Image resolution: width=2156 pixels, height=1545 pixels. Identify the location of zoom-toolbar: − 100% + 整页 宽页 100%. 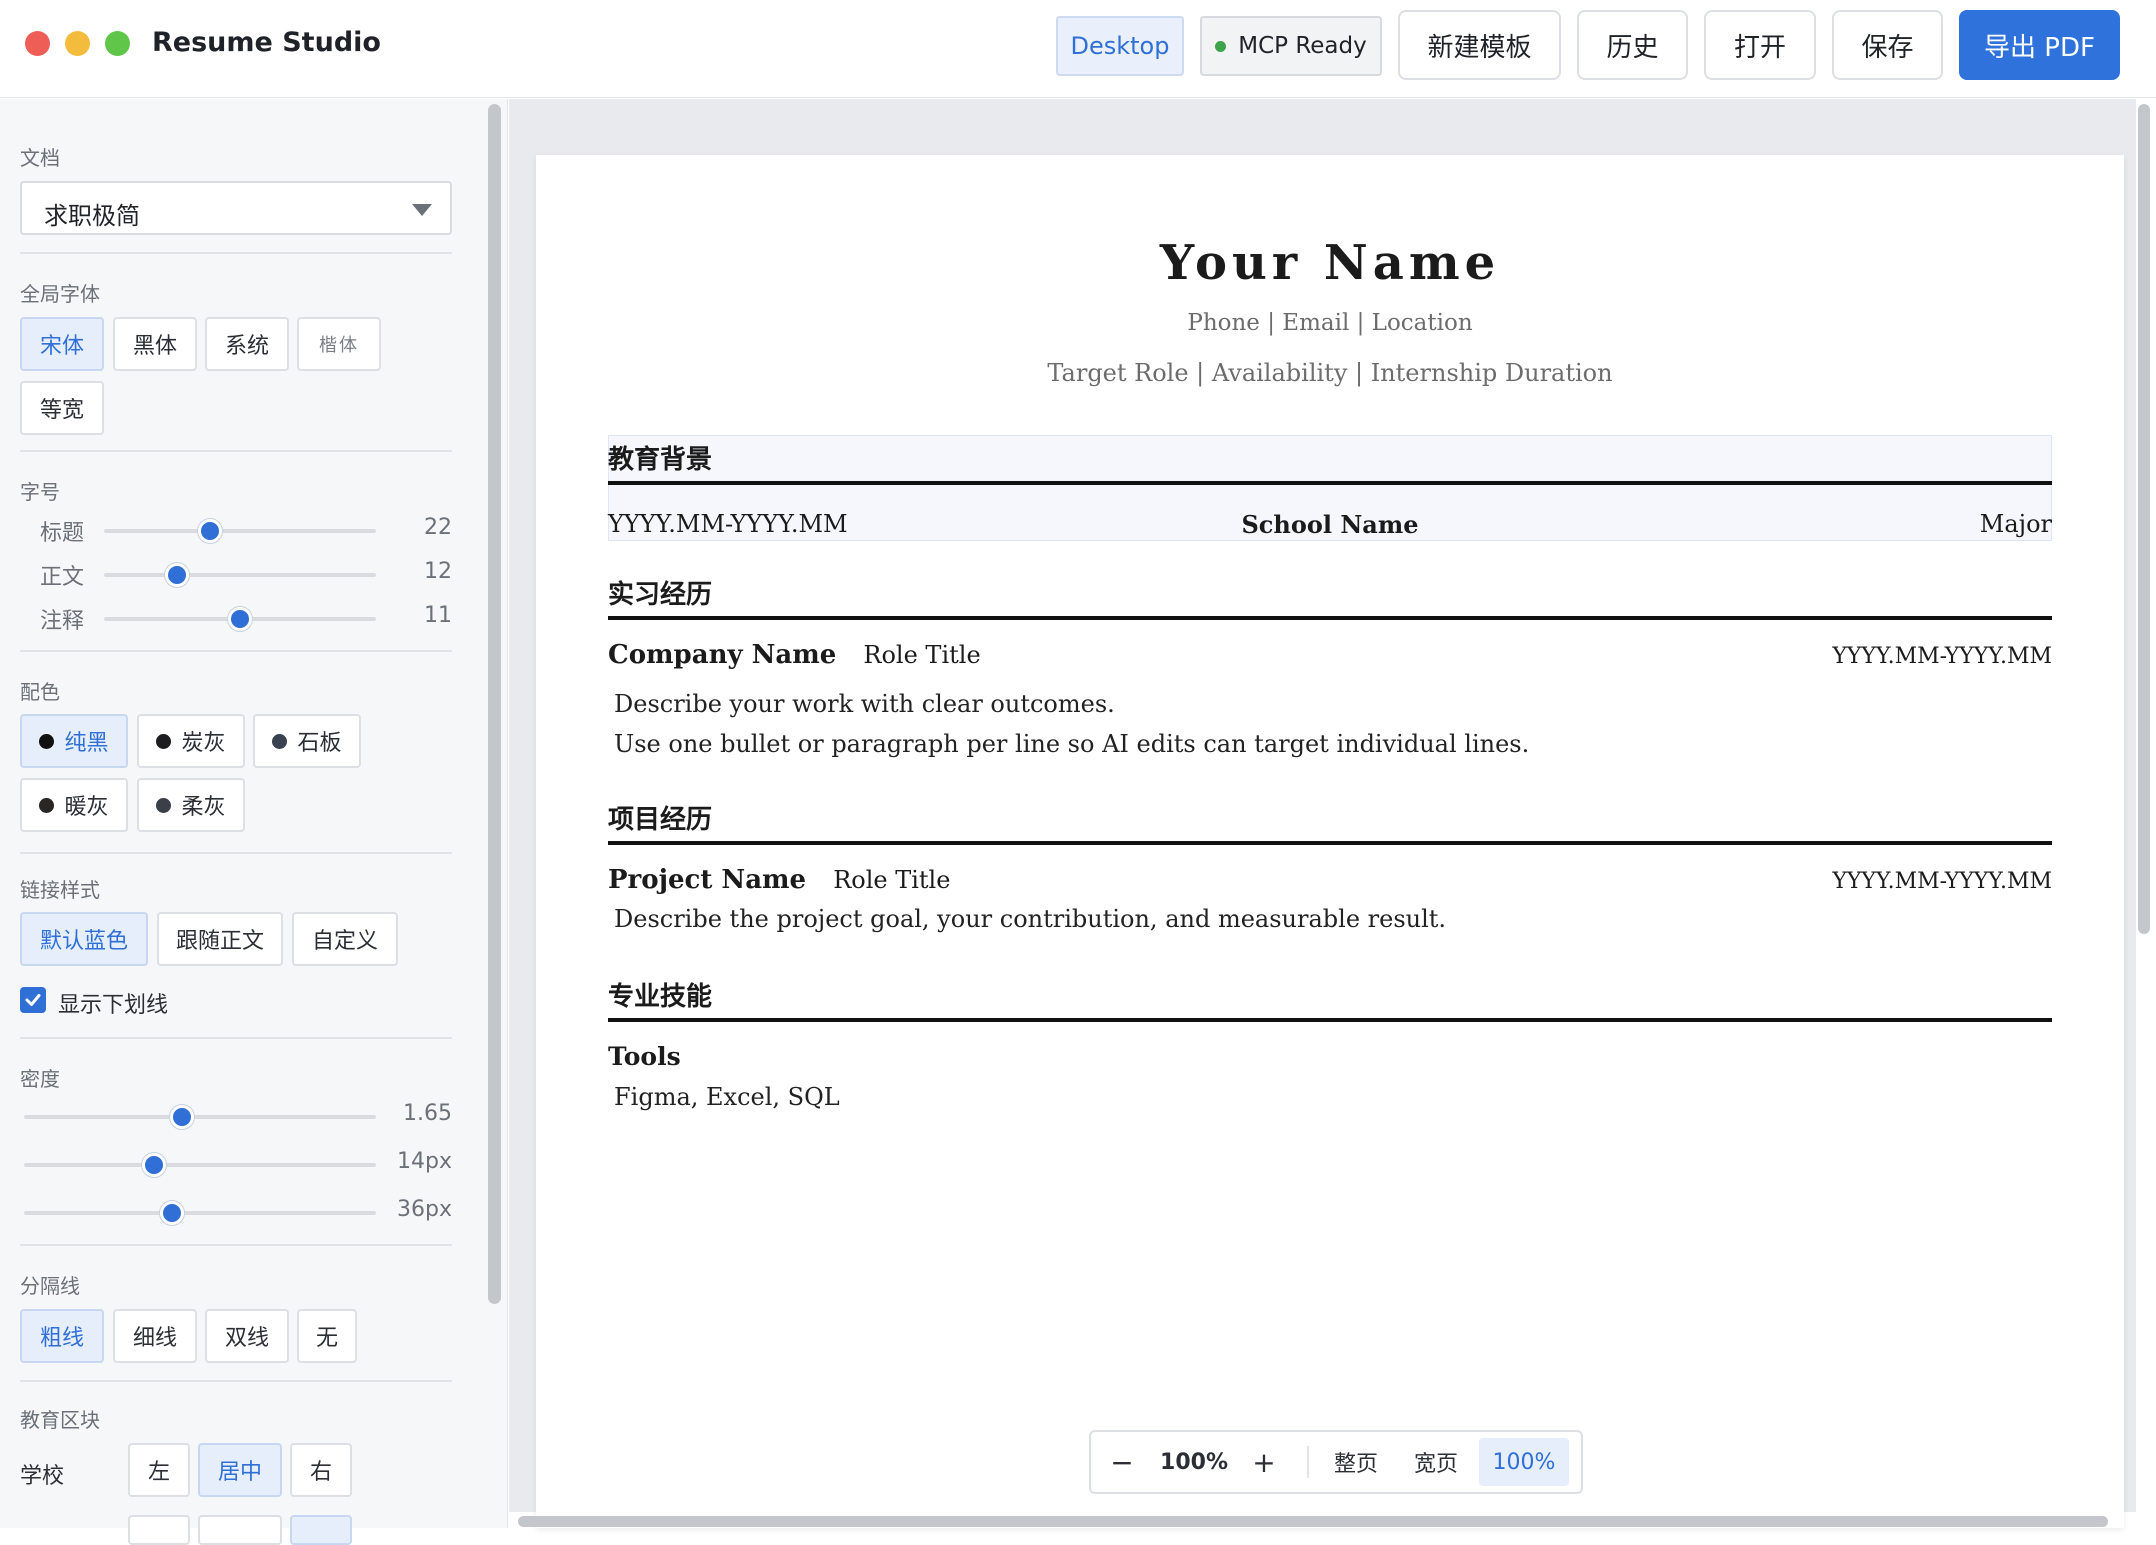
(1336, 1462).